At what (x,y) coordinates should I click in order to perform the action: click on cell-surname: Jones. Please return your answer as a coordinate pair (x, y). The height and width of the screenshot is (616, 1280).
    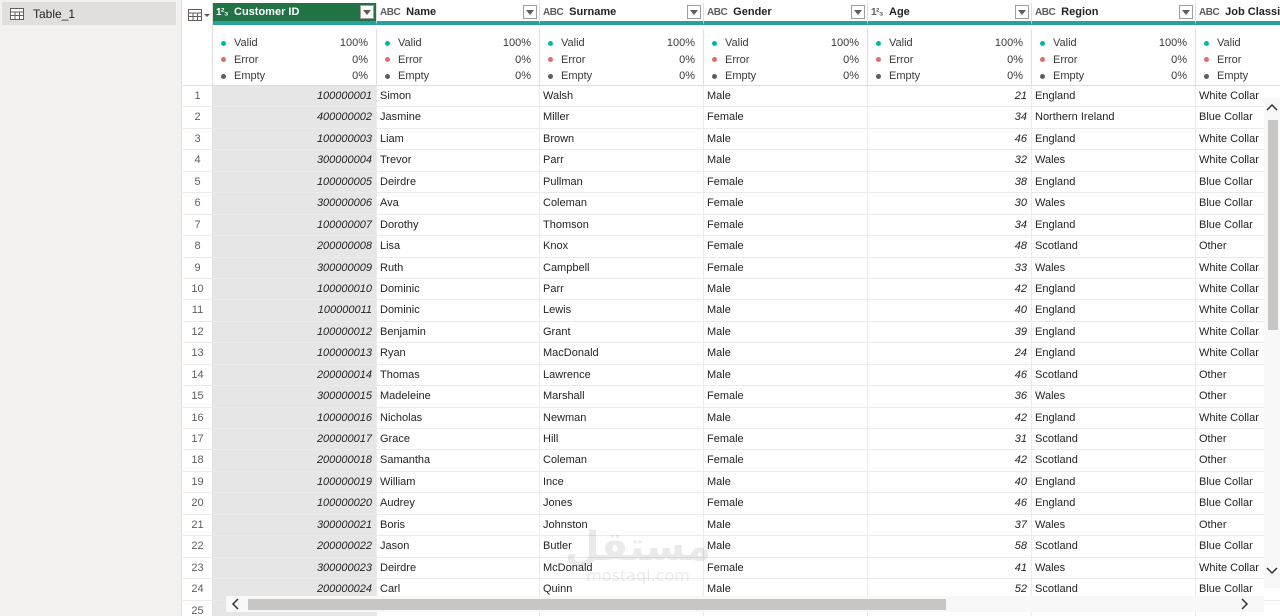
    Looking at the image, I should click on (622, 504).